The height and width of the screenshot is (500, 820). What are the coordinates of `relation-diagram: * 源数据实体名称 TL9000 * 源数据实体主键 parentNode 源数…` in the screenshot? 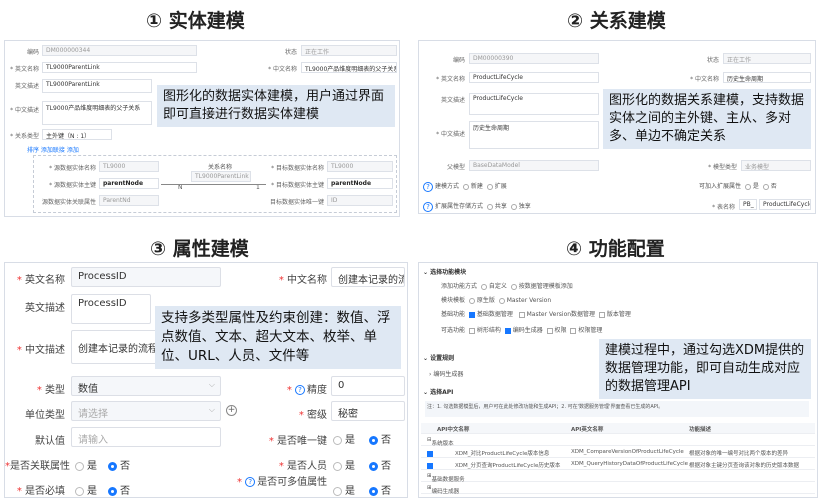 It's located at (215, 184).